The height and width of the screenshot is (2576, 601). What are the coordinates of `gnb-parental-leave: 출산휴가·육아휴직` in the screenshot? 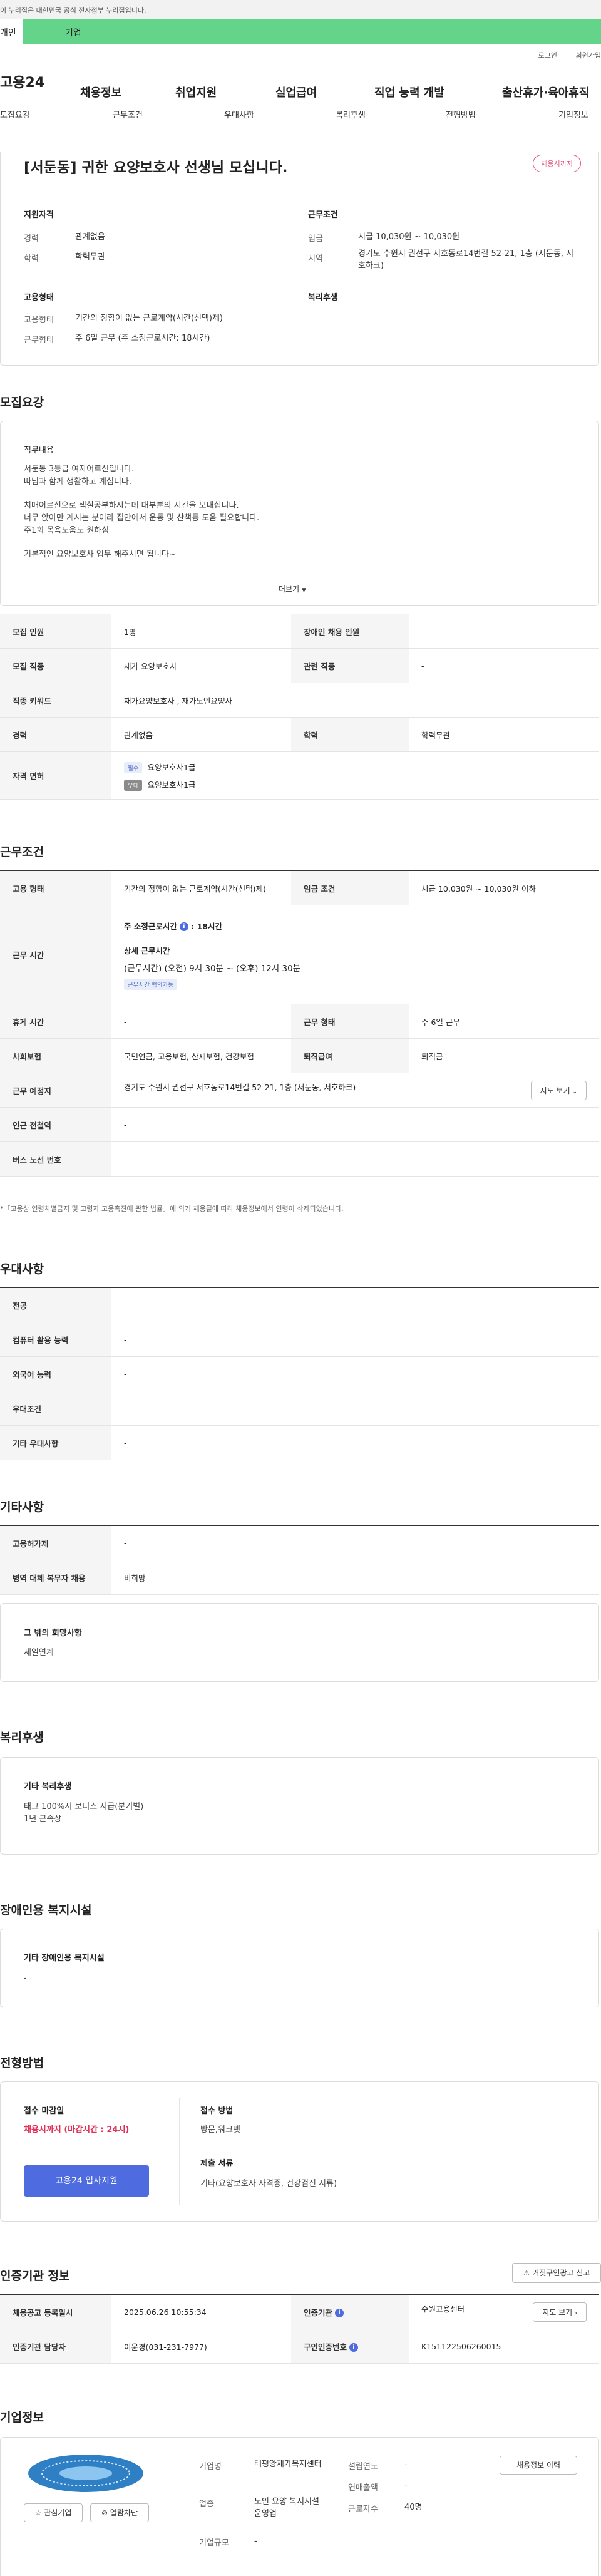 It's located at (545, 92).